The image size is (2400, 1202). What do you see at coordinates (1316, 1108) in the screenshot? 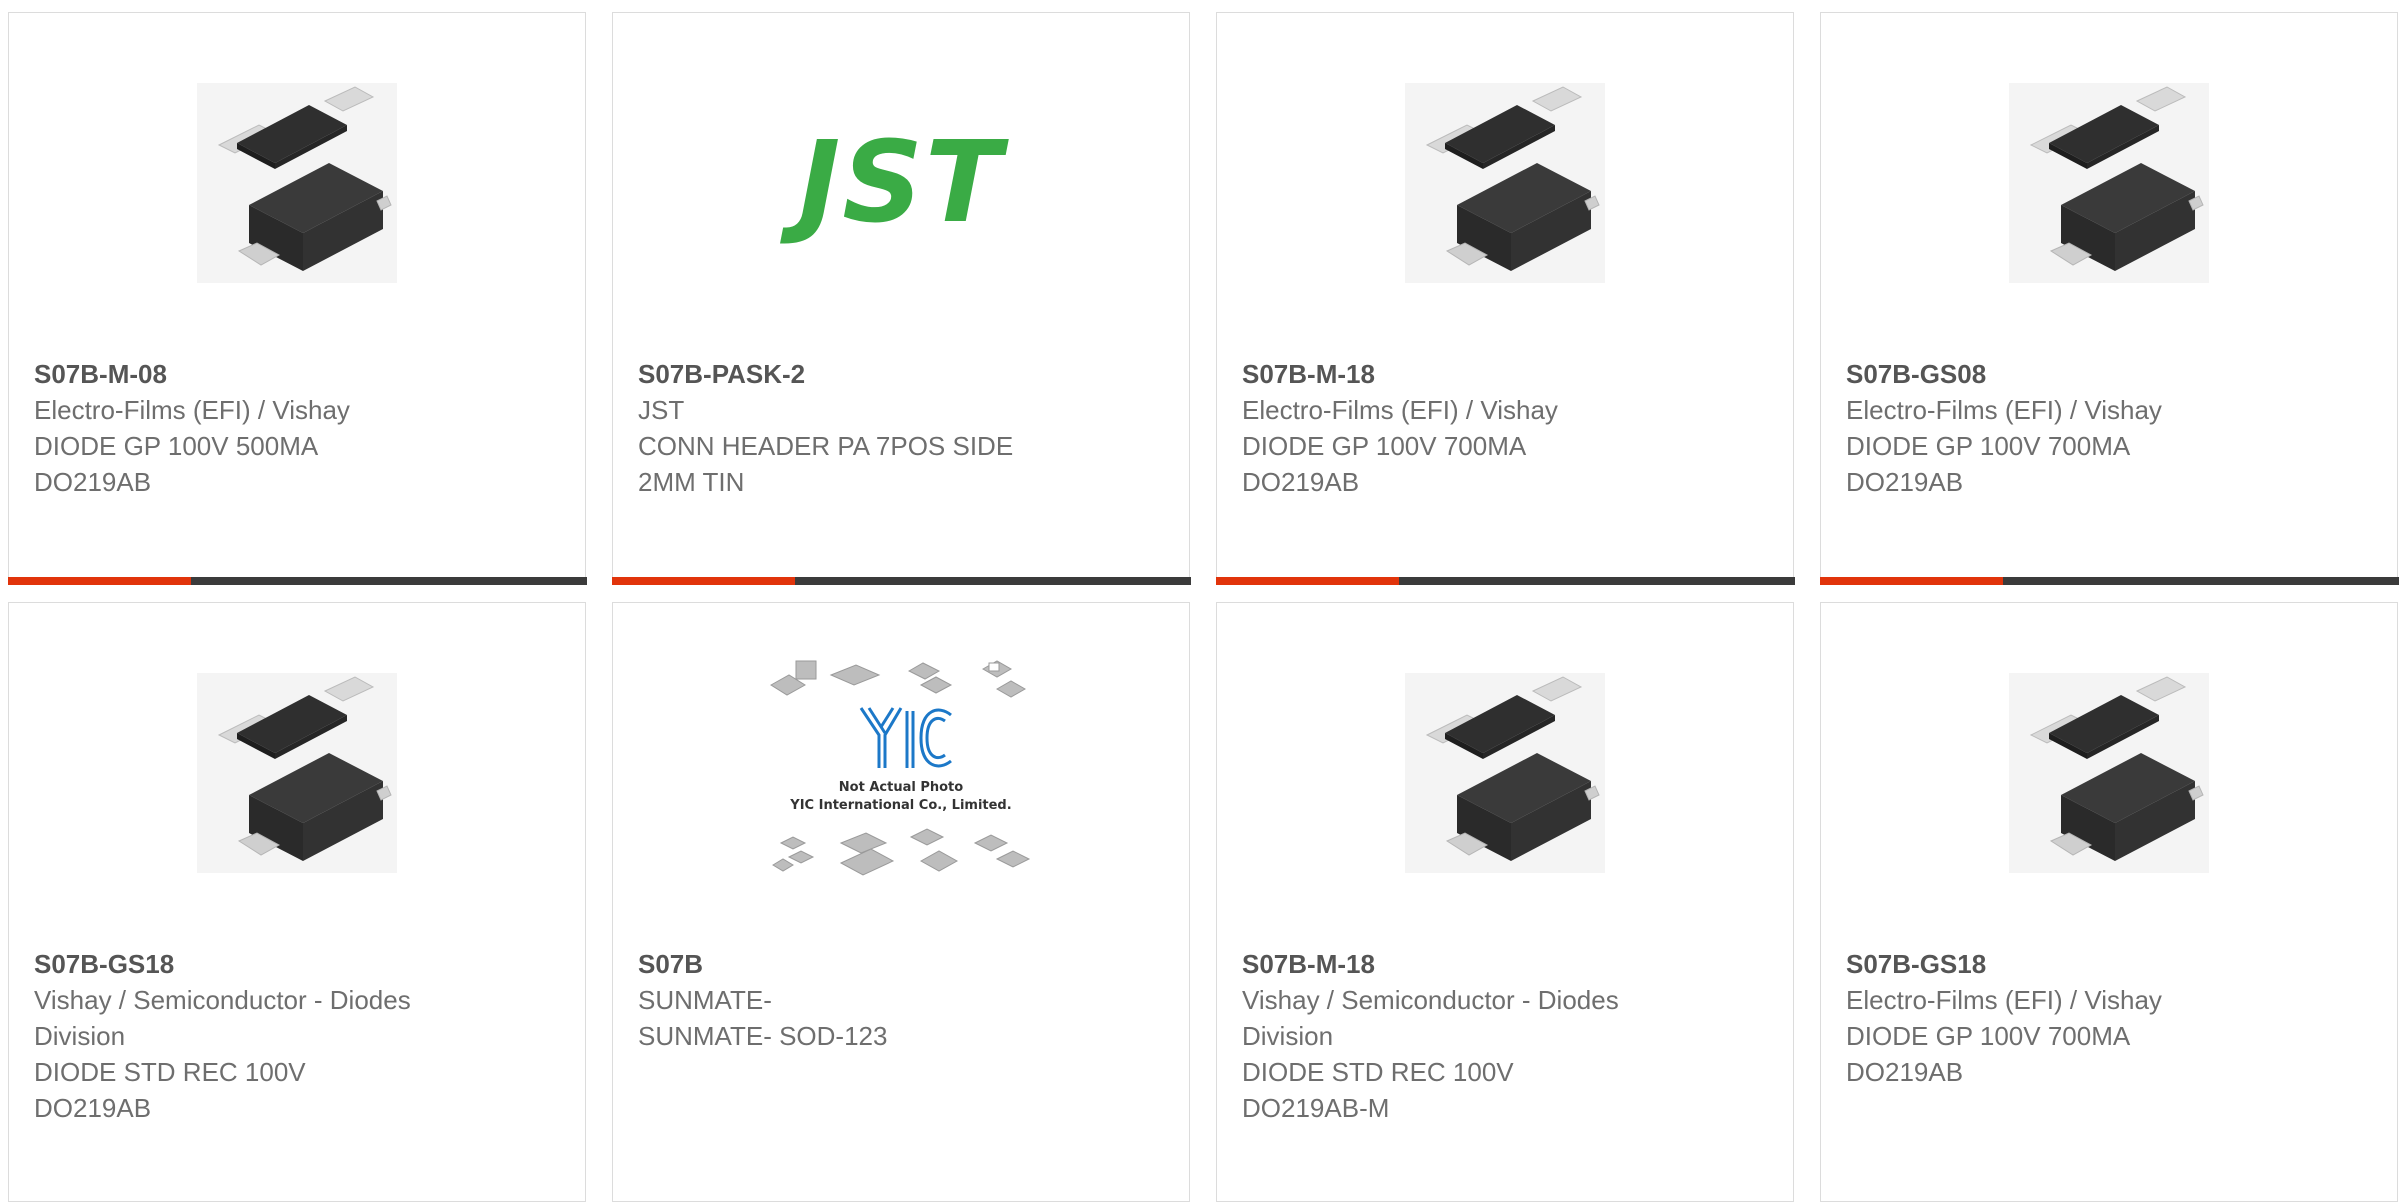
I see `package: DO219AB-M` at bounding box center [1316, 1108].